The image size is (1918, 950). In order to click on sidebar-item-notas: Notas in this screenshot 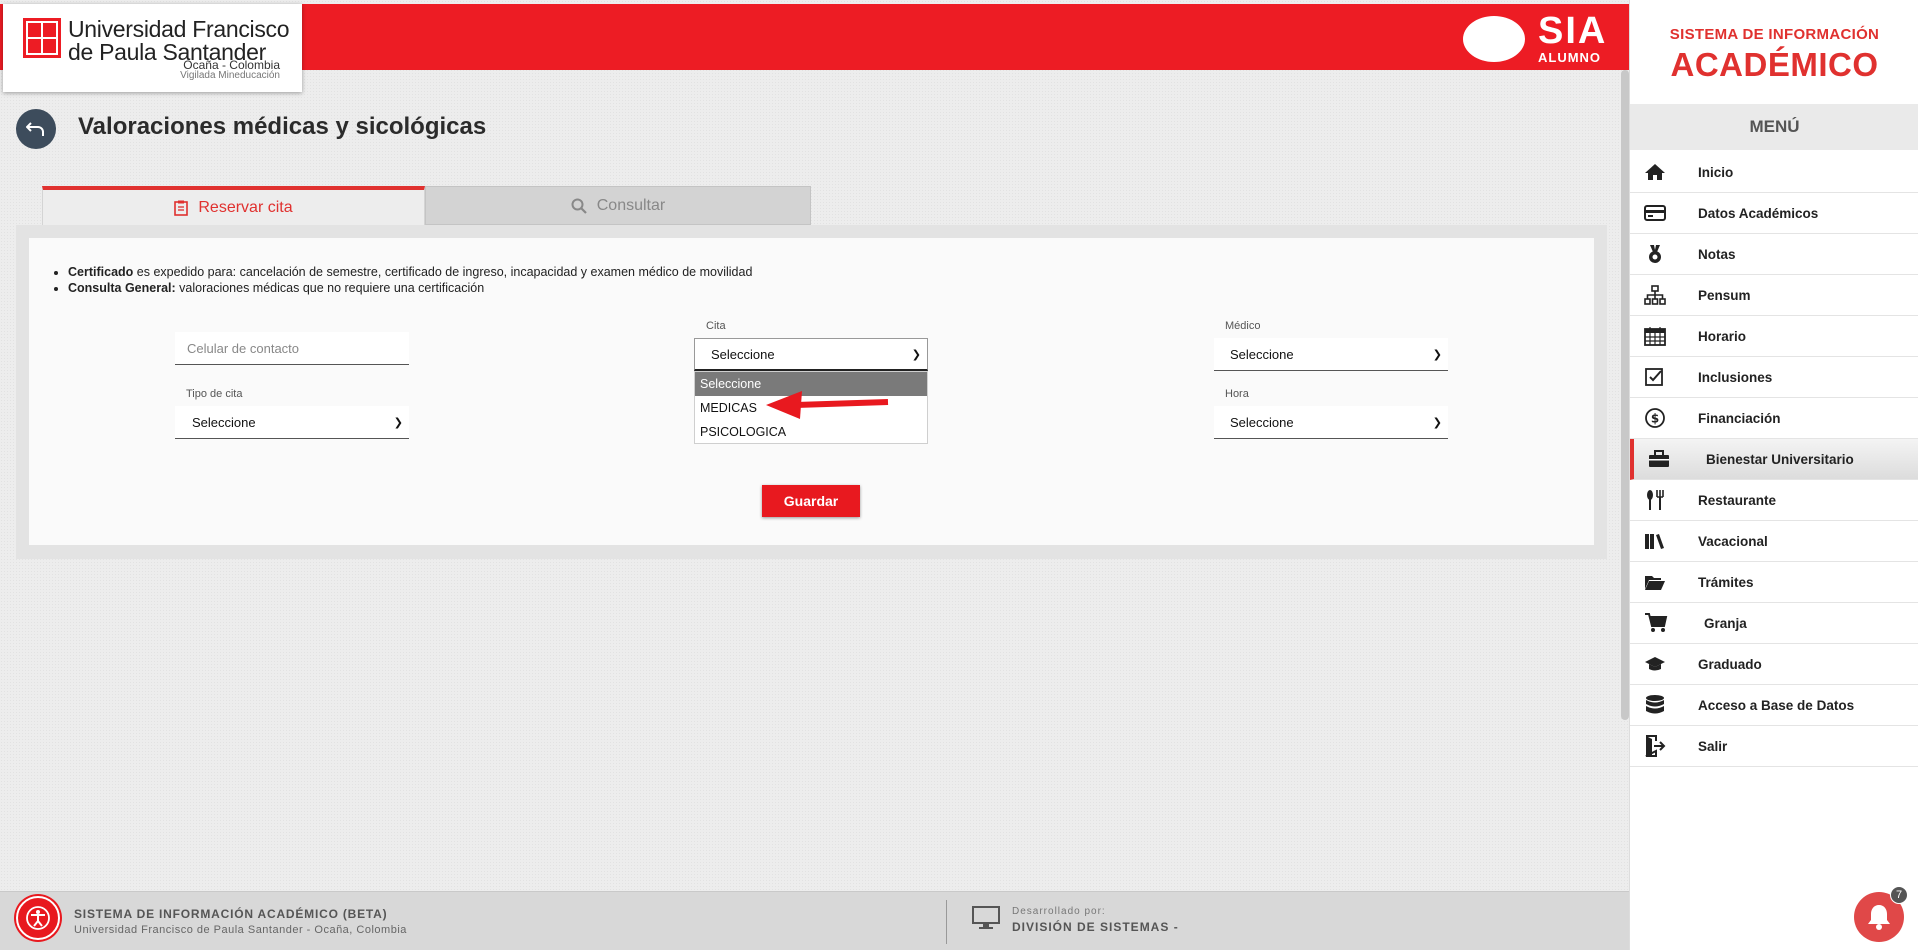, I will do `click(1774, 254)`.